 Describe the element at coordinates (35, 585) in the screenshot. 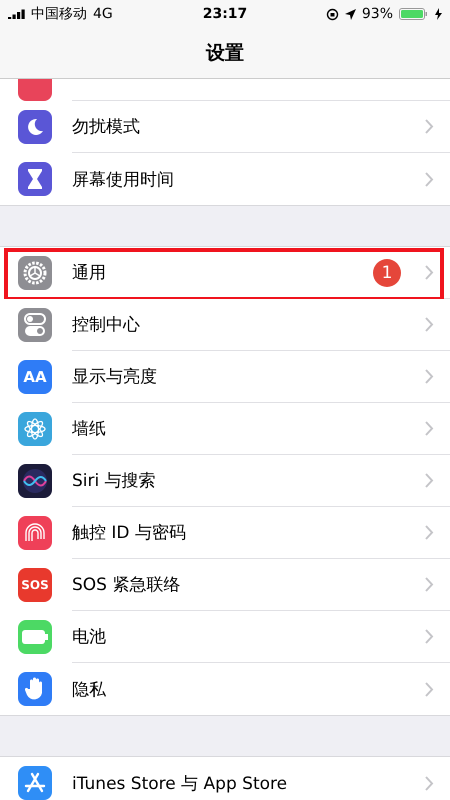

I see `app-icon: SOS` at that location.